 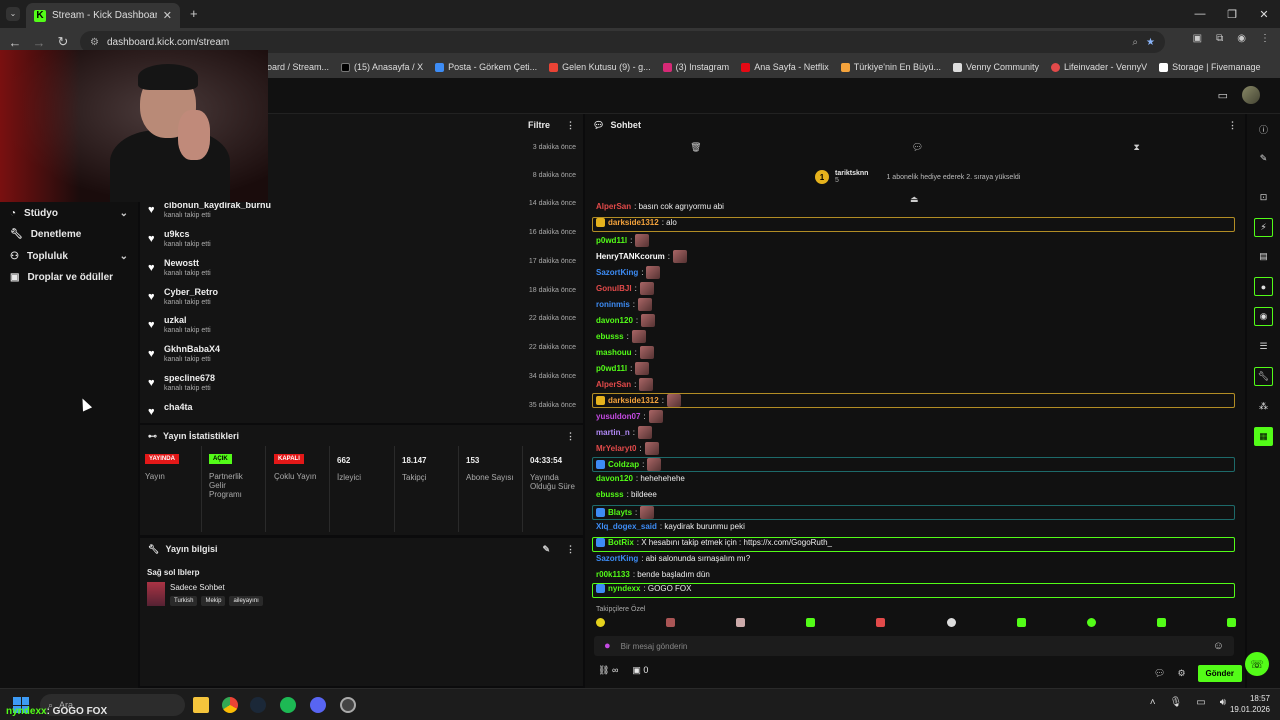 I want to click on tab-close-icon: ✕, so click(x=167, y=15).